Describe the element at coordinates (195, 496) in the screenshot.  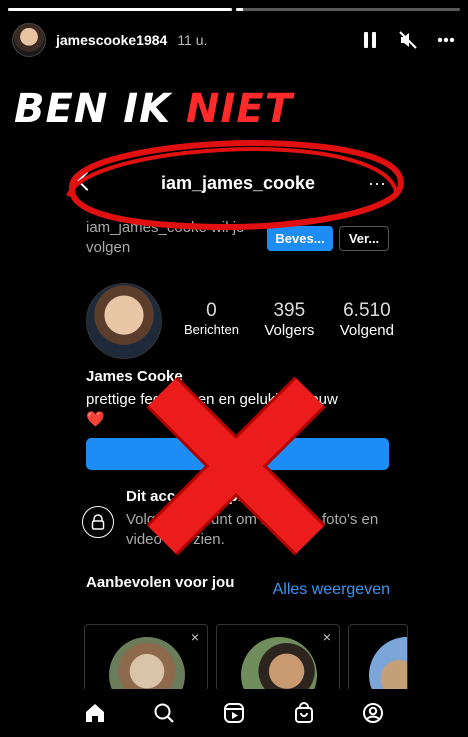
I see `private-title: Dit account is privé` at that location.